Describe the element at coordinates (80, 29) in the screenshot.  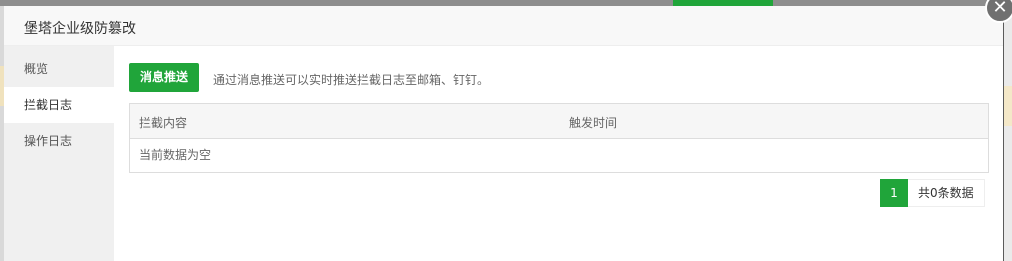
I see `dialog-title: 堡塔企业级防篡改` at that location.